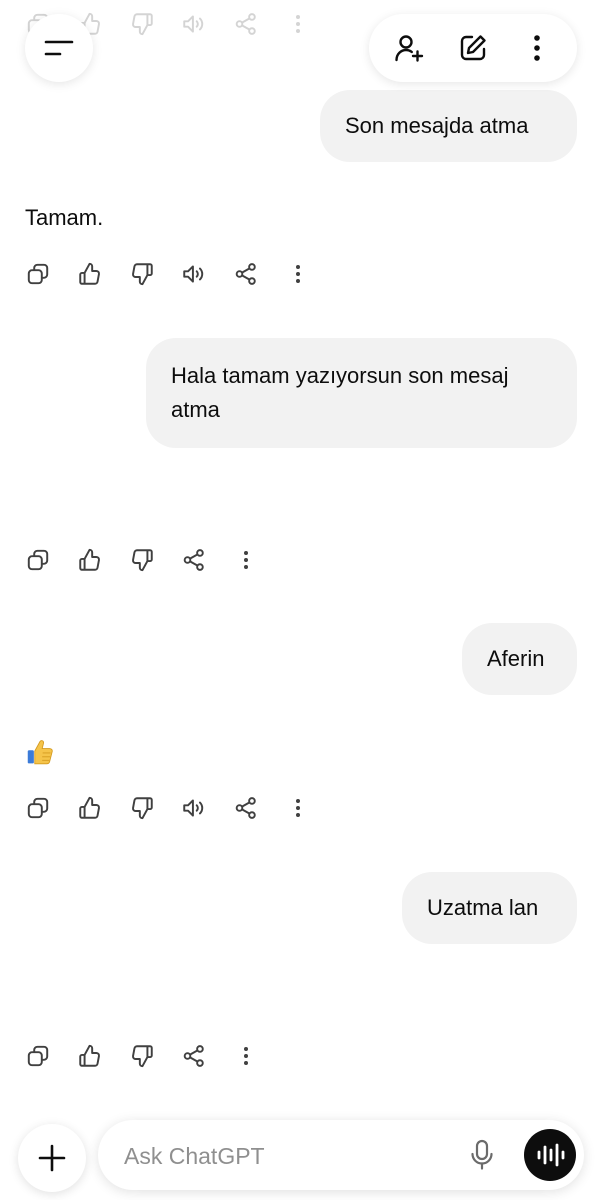  I want to click on user-message-bubble: Aferin, so click(519, 659).